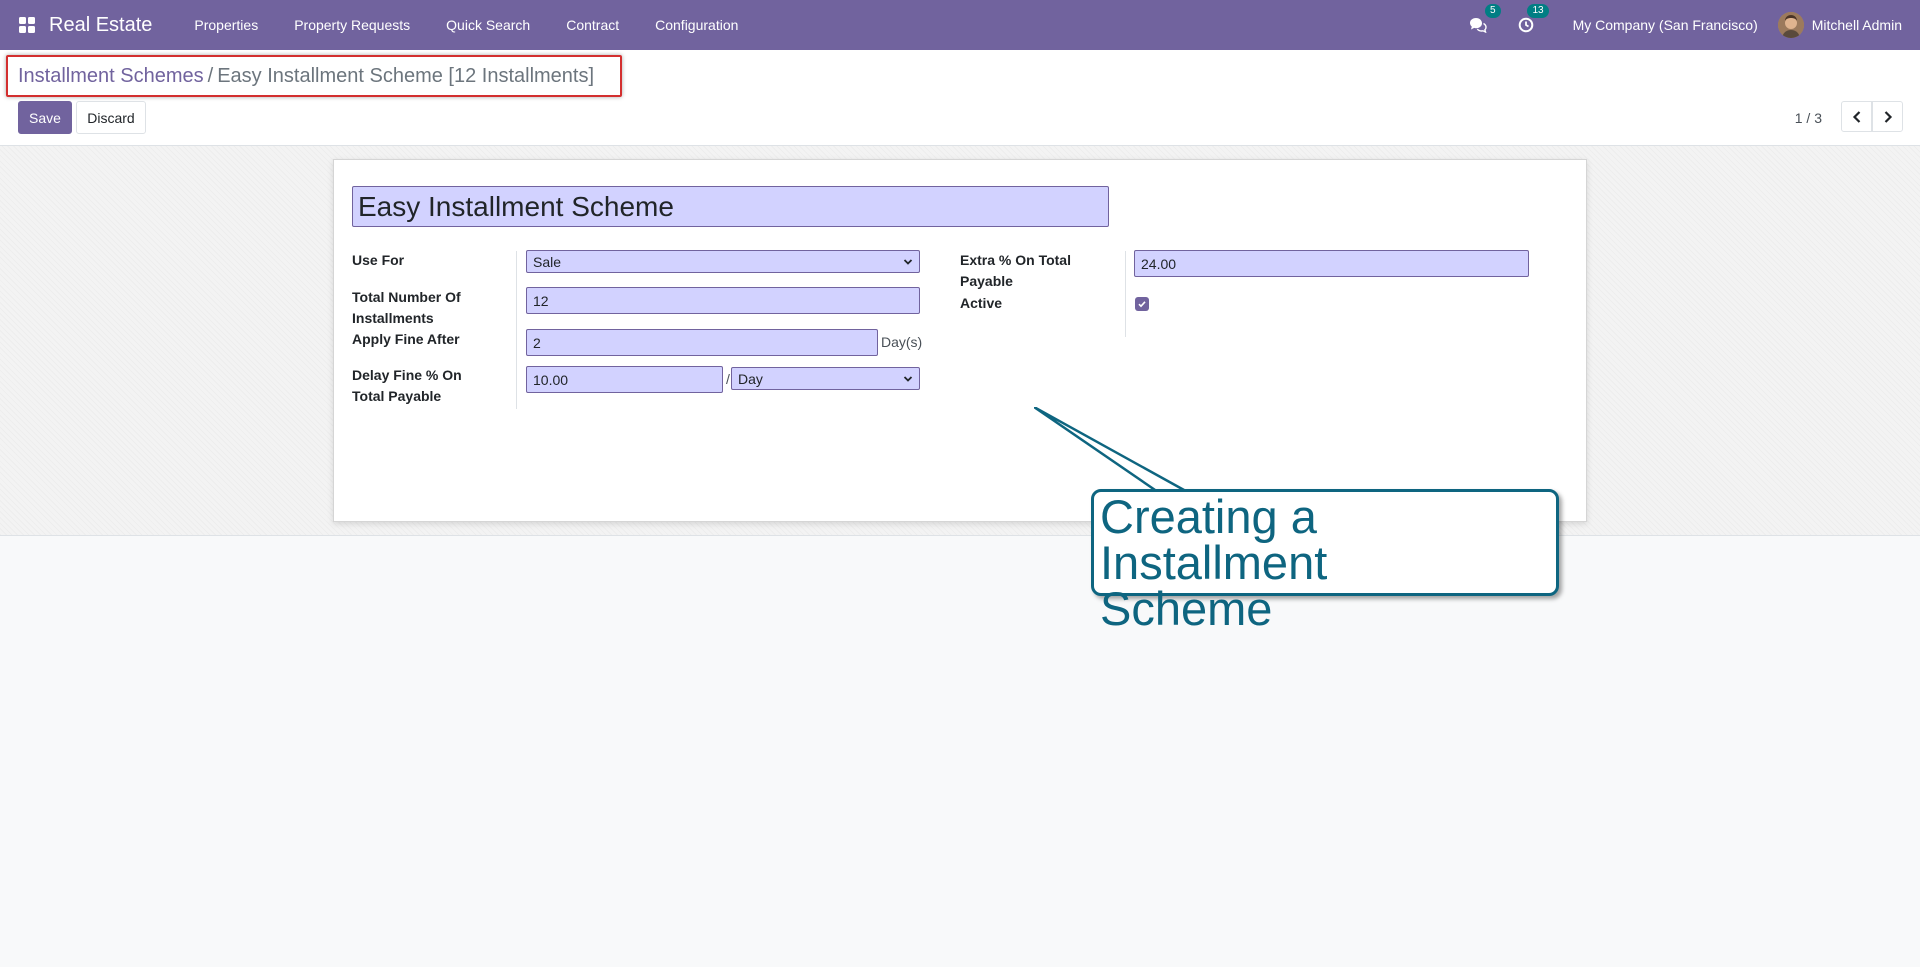 This screenshot has height=967, width=1920. Describe the element at coordinates (825, 378) in the screenshot. I see `delay-fine-period-select: Day` at that location.